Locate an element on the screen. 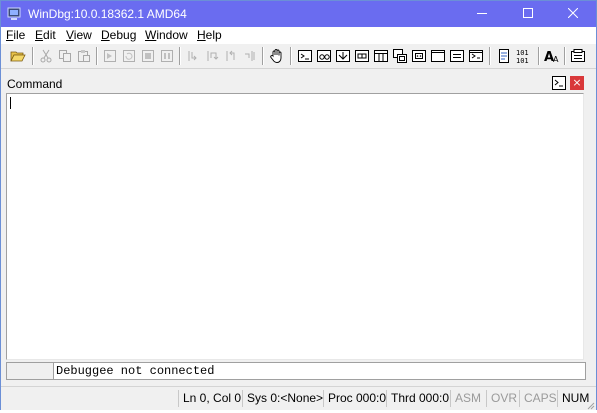 The height and width of the screenshot is (413, 597). cut-button is located at coordinates (46, 56).